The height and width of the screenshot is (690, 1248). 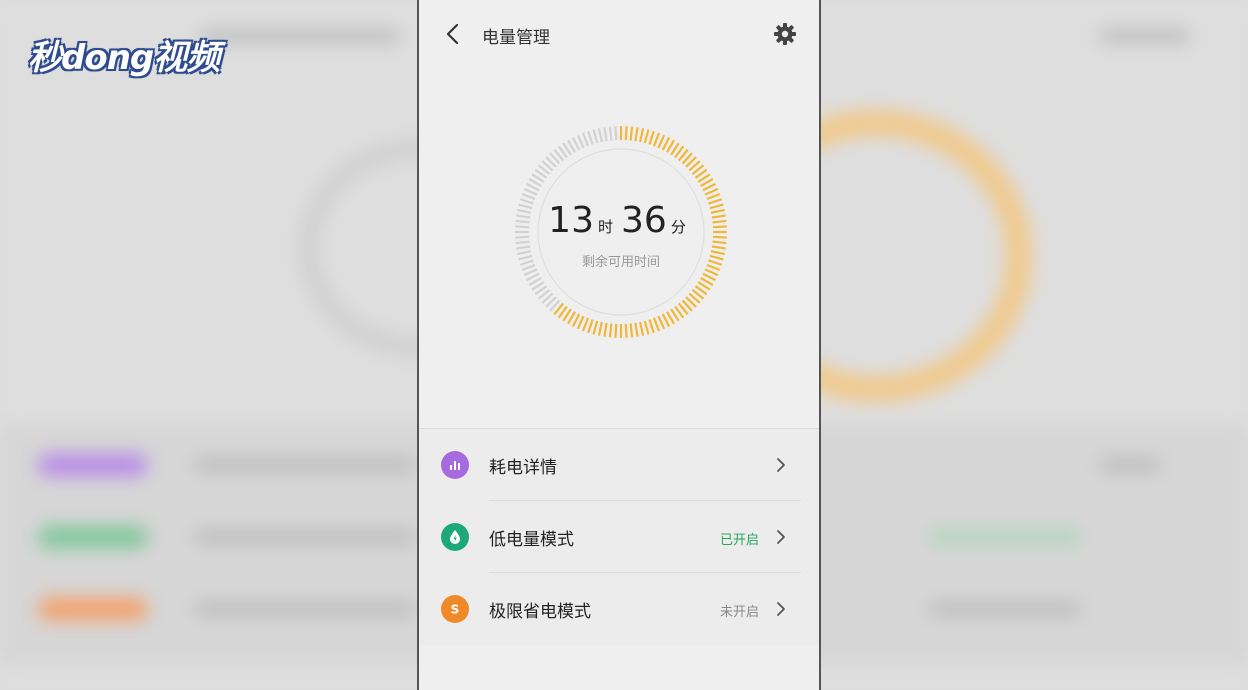 I want to click on minutes-unit: 分, so click(x=678, y=227).